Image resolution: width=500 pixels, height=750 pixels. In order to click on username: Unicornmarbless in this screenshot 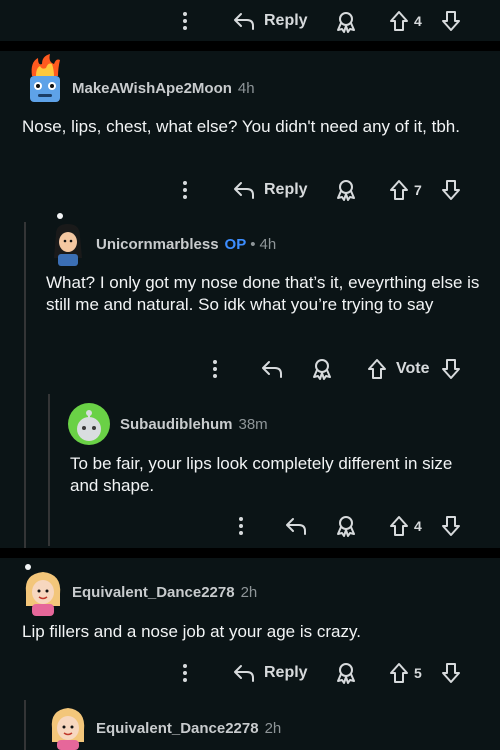, I will do `click(157, 244)`.